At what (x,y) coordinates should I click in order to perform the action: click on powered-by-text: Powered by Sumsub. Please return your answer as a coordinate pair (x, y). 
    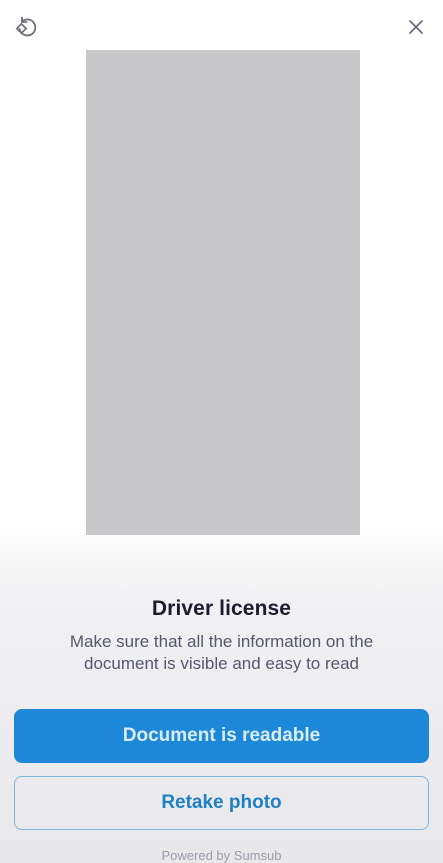
    Looking at the image, I should click on (221, 855).